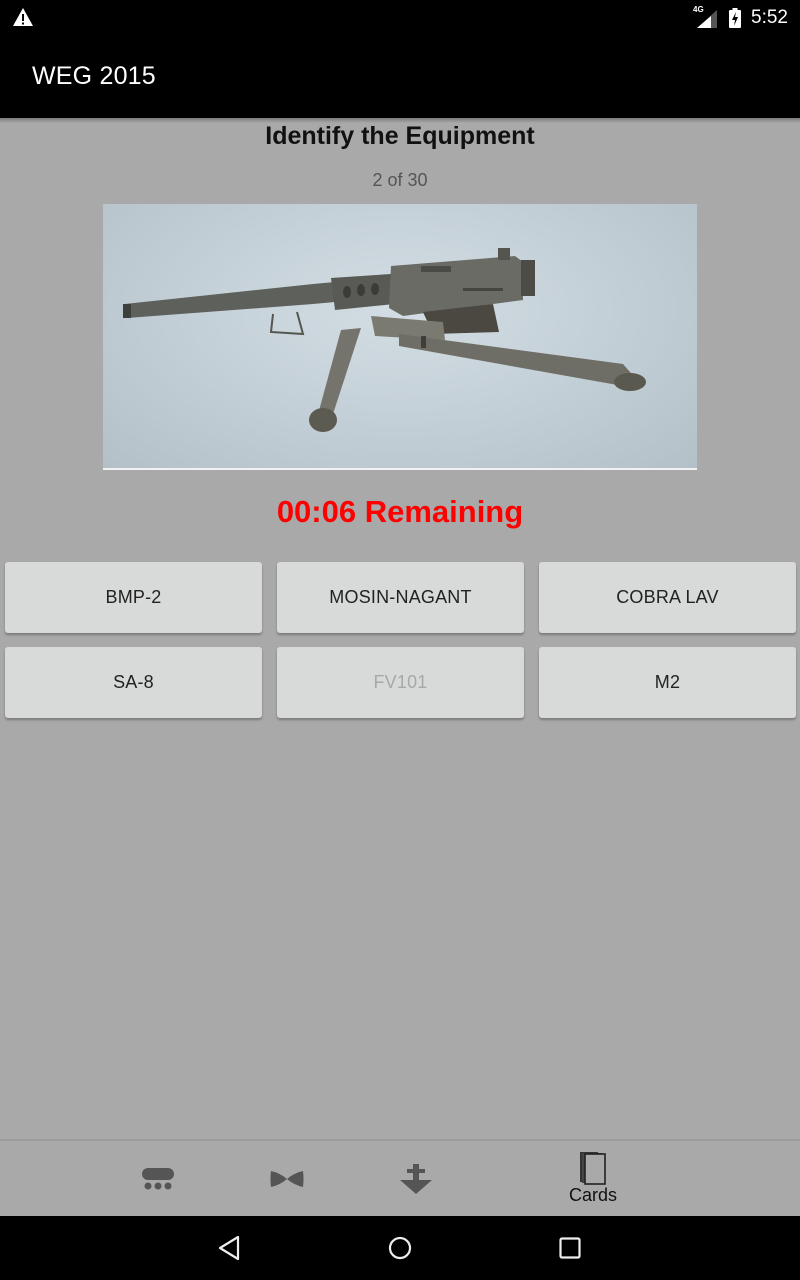  I want to click on quiz-heading: Identify the Equipment, so click(400, 136).